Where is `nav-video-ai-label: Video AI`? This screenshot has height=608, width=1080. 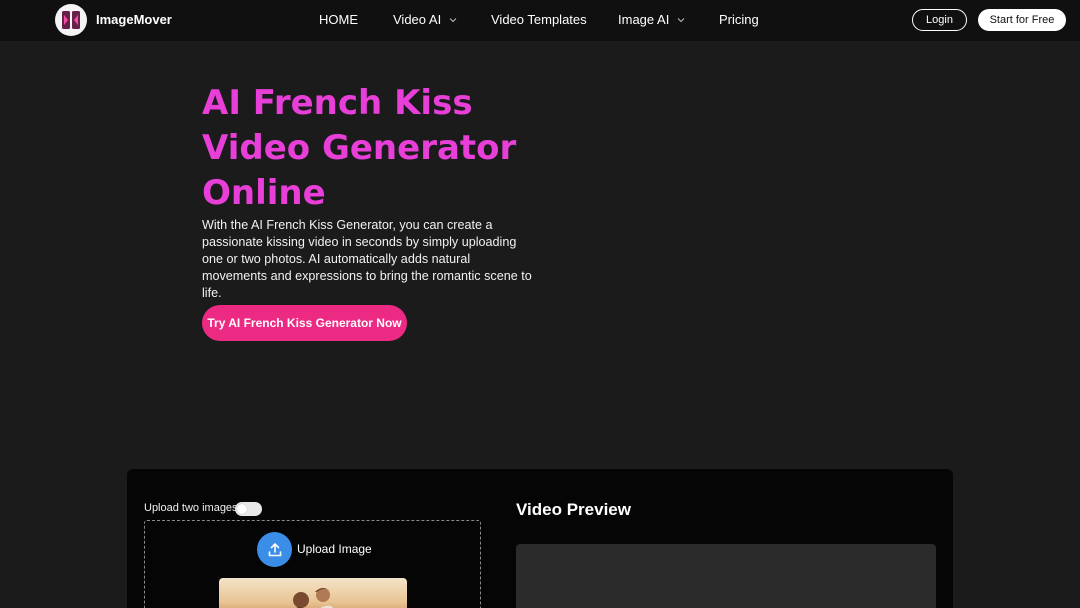
nav-video-ai-label: Video AI is located at coordinates (417, 19).